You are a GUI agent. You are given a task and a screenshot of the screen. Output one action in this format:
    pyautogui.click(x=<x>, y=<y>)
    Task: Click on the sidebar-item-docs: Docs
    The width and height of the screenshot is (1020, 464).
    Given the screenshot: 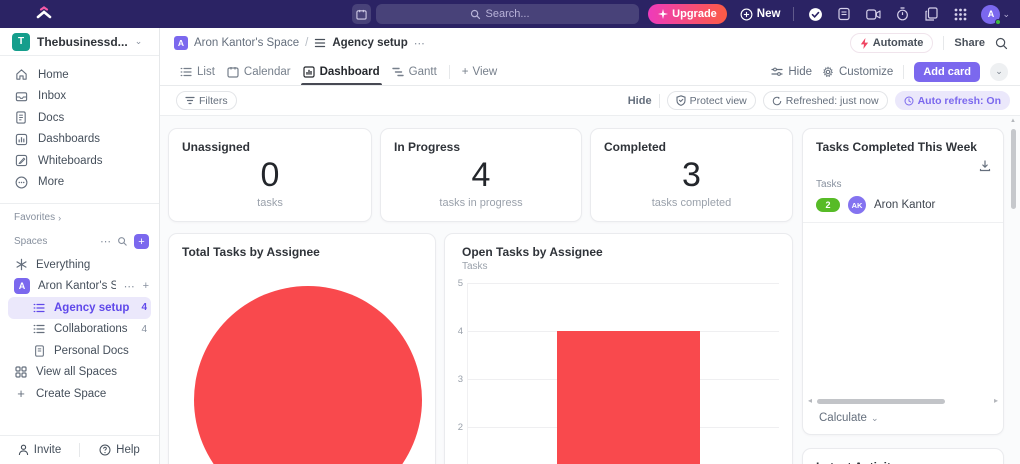 What is the action you would take?
    pyautogui.click(x=79, y=118)
    